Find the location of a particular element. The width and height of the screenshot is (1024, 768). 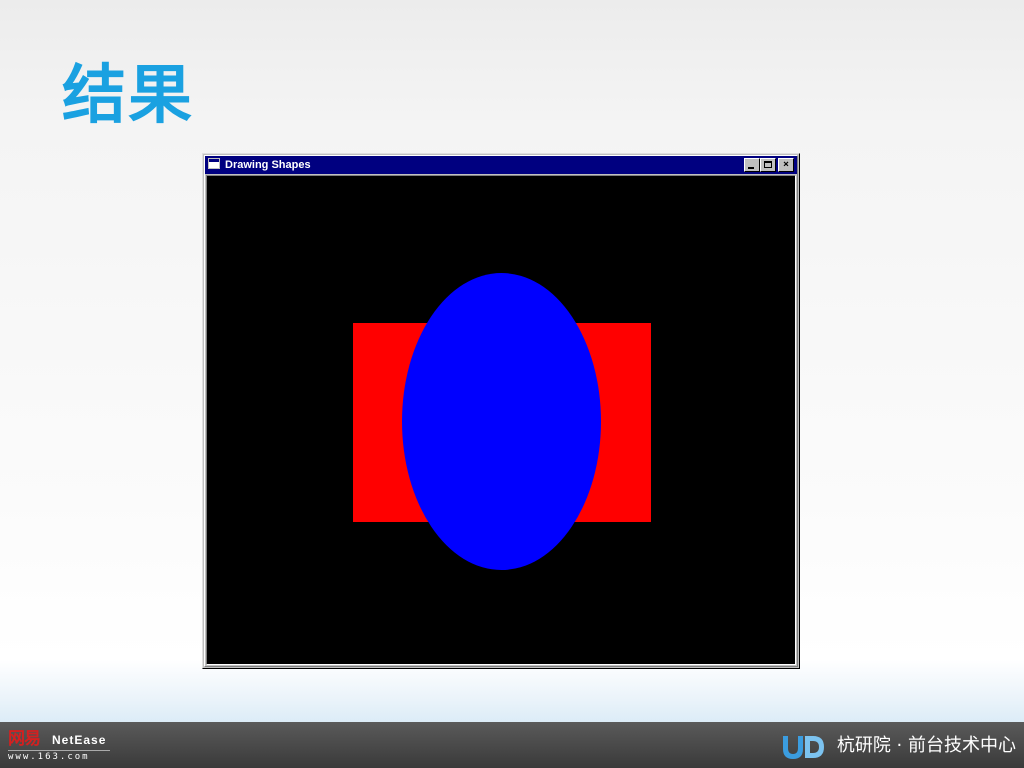

department-name: 杭研院 · 前台技术中心 is located at coordinates (926, 745).